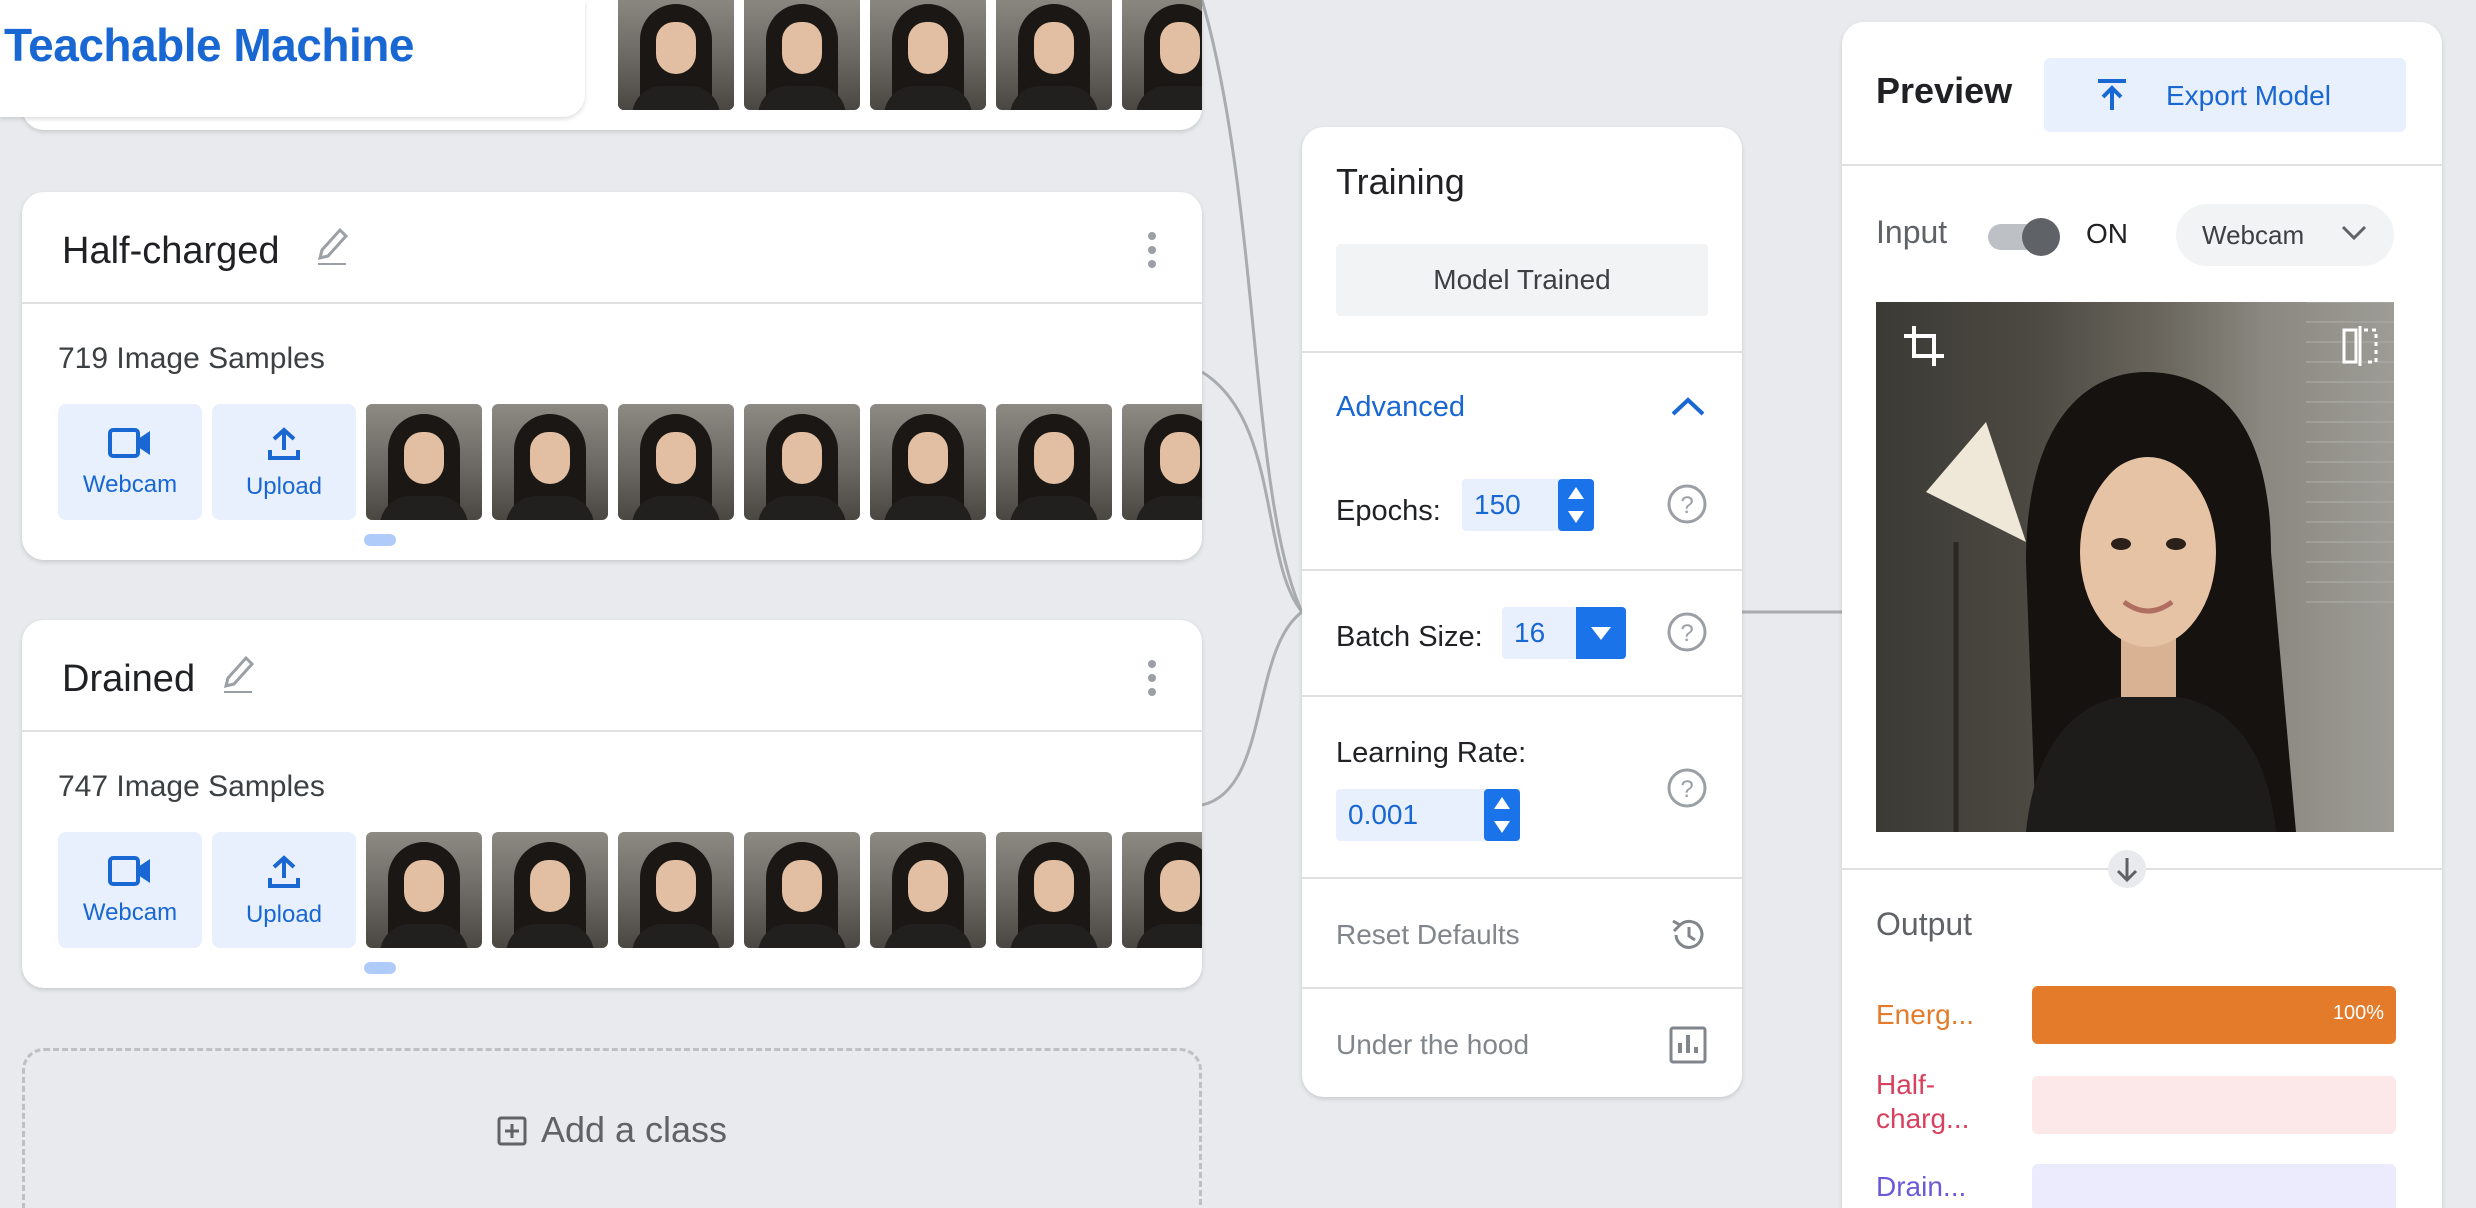  What do you see at coordinates (1433, 1044) in the screenshot?
I see `under-the-hood-label: Under the hood` at bounding box center [1433, 1044].